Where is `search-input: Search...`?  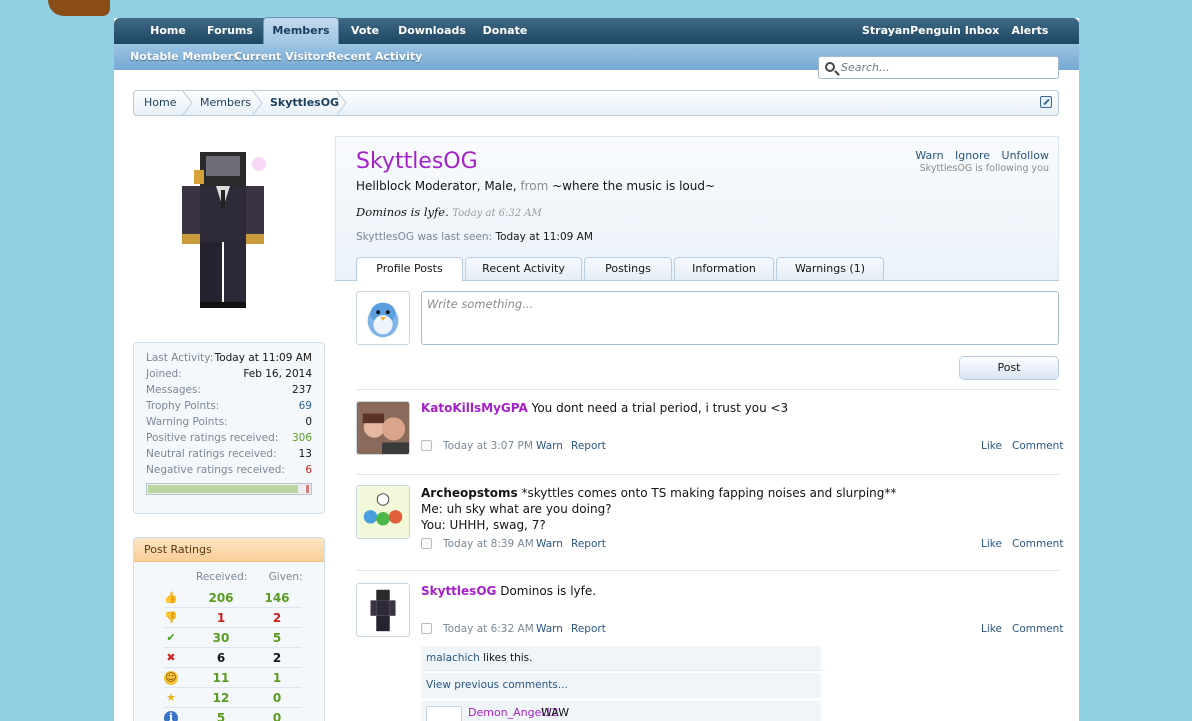
search-input: Search... is located at coordinates (938, 67).